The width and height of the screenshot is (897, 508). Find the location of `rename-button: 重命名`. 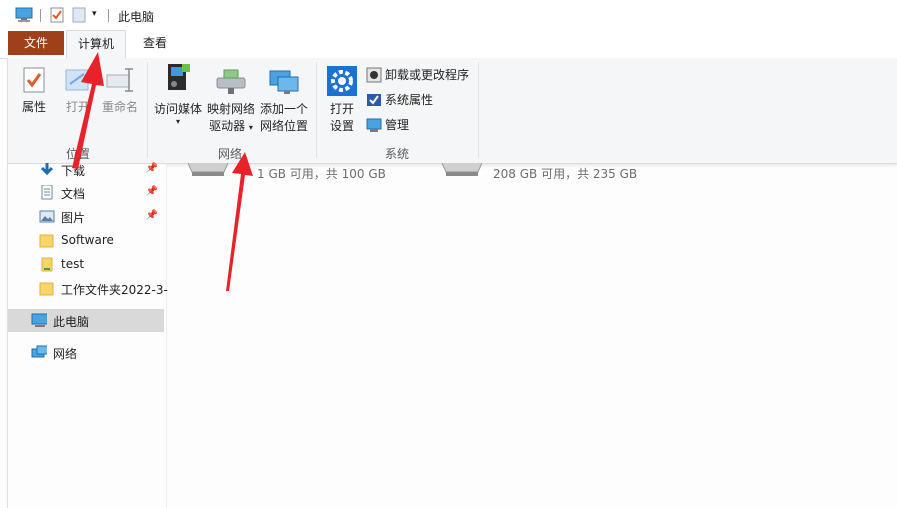

rename-button: 重命名 is located at coordinates (120, 91).